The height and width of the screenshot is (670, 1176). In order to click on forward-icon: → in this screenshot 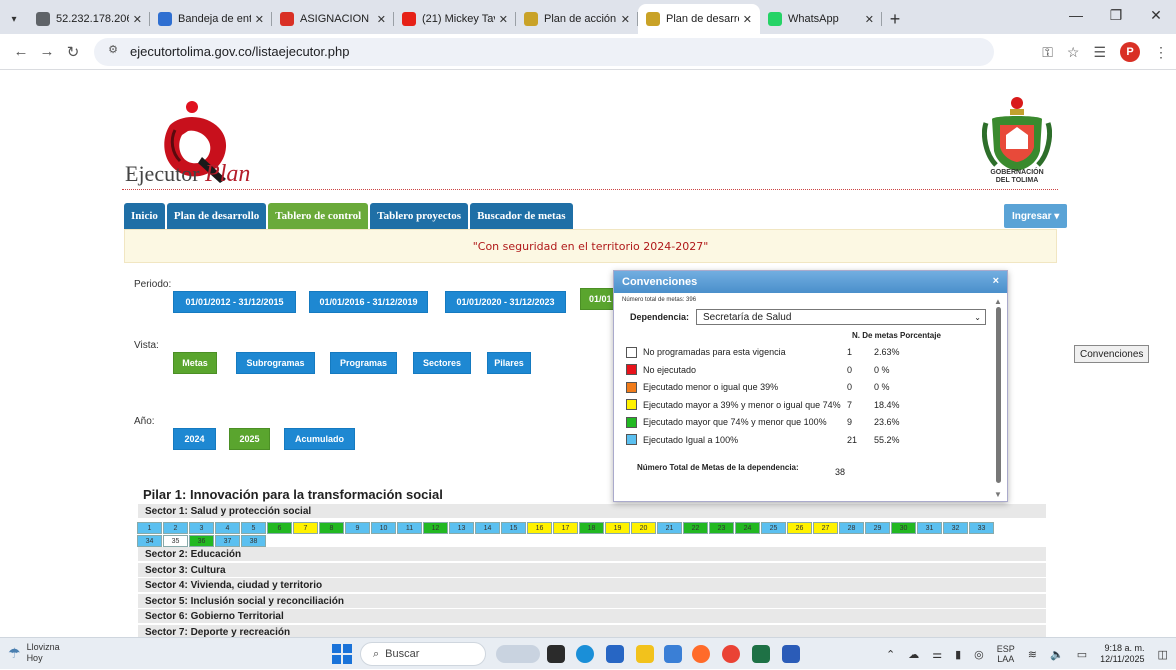, I will do `click(47, 51)`.